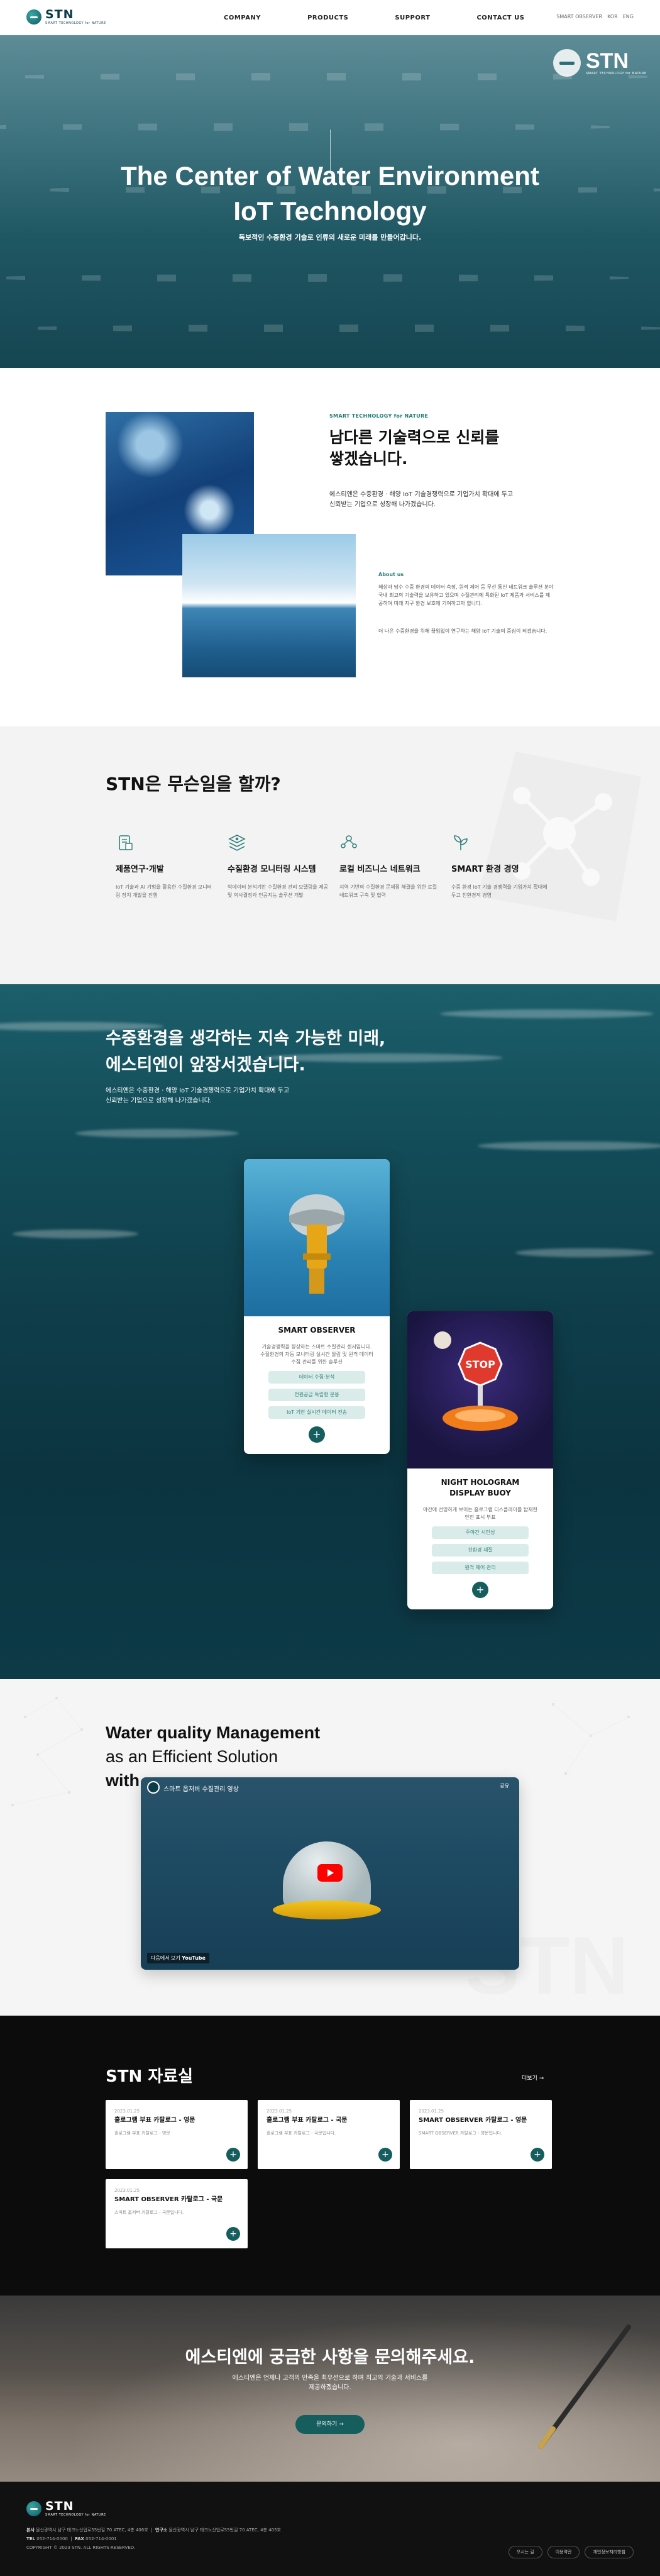  I want to click on hero-subtitle: 독보적인 수중환경 기술로 인류의 새로운 미래를 만들어갑니다., so click(330, 237).